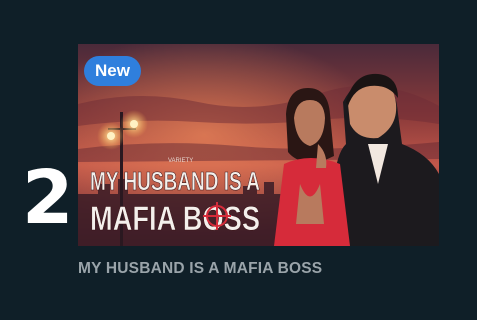 This screenshot has height=320, width=477. I want to click on new-badge: New, so click(112, 71).